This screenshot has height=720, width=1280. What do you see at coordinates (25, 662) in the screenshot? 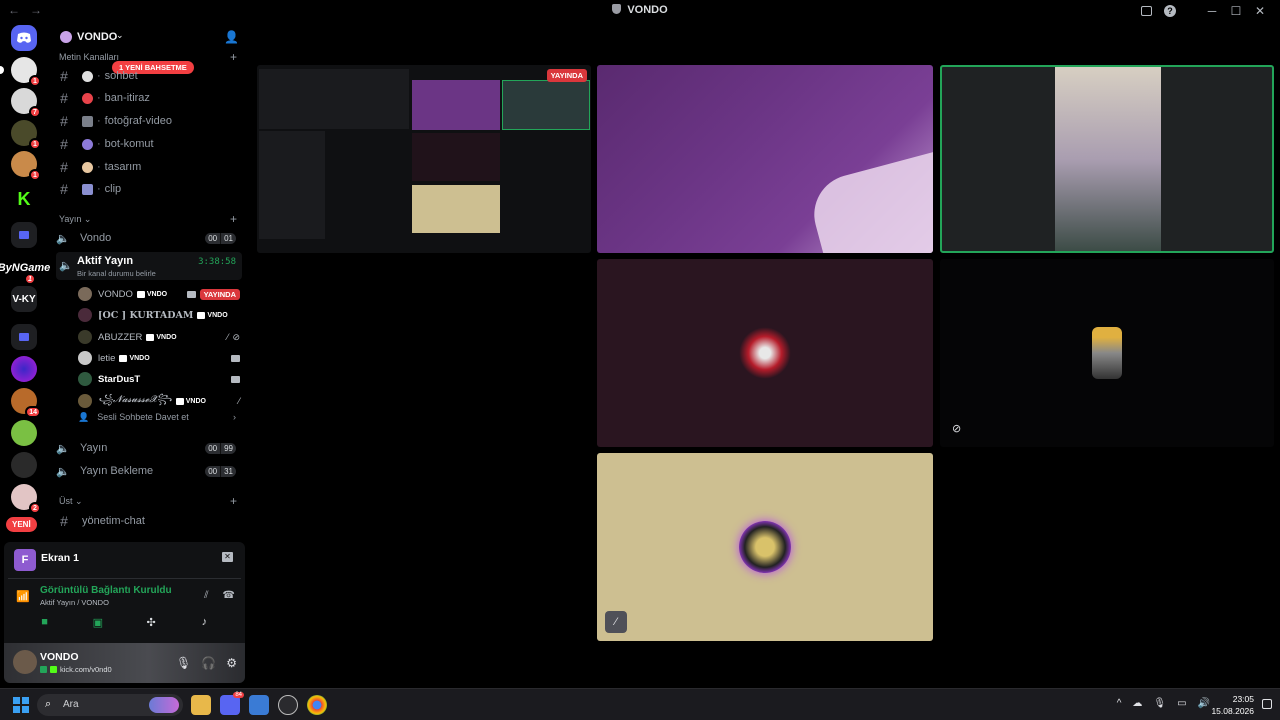
I see `user-avatar` at bounding box center [25, 662].